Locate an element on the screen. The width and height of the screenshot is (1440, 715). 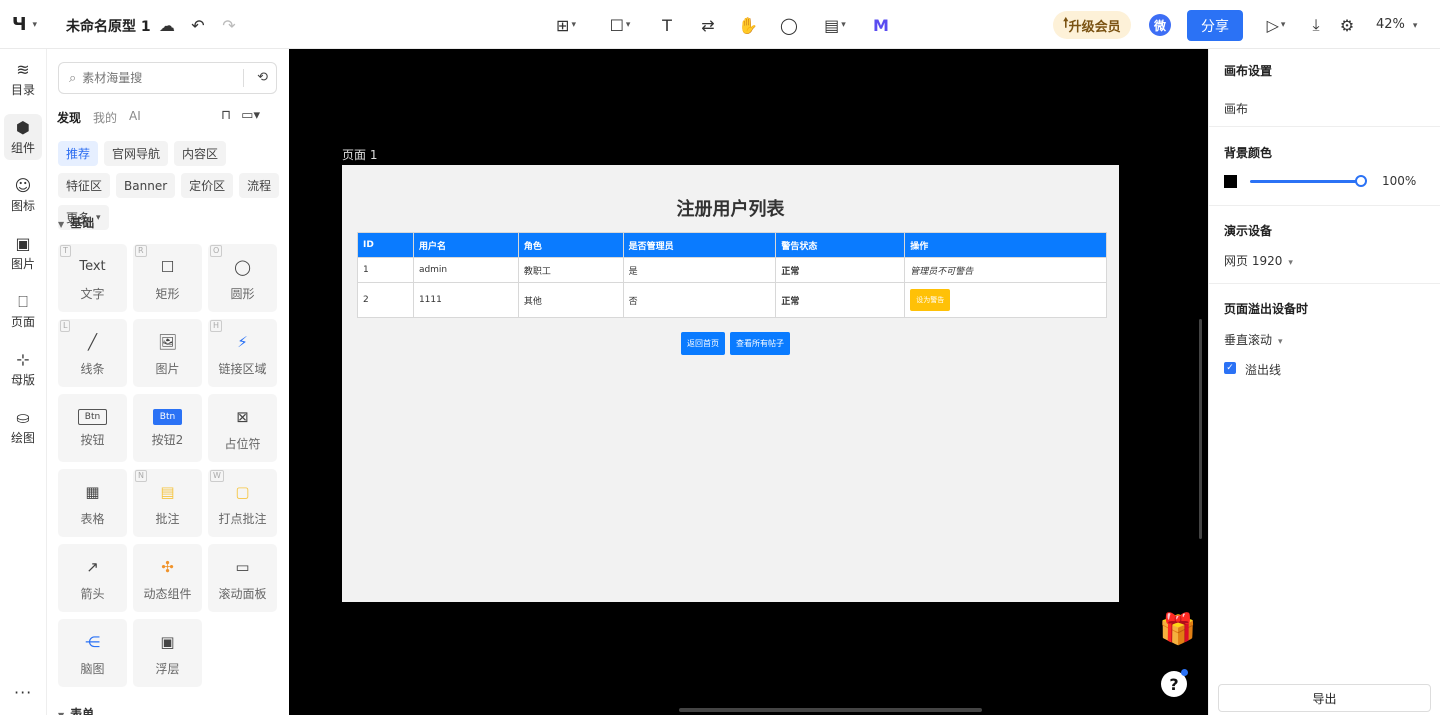
chip-feature: 特征区 is located at coordinates (84, 185).